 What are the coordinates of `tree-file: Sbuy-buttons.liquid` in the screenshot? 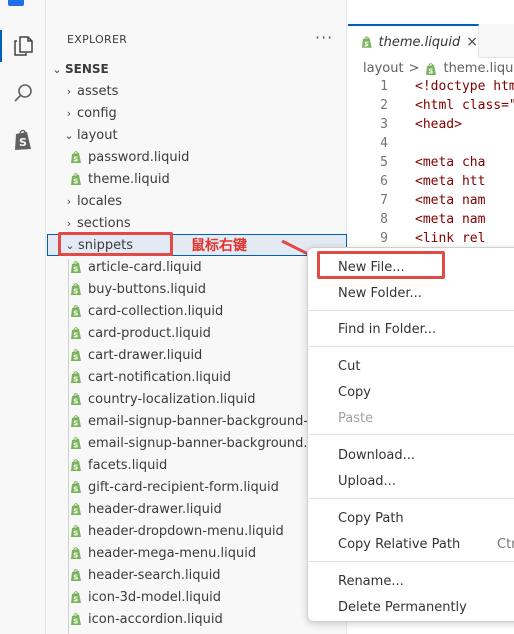 It's located at (197, 289).